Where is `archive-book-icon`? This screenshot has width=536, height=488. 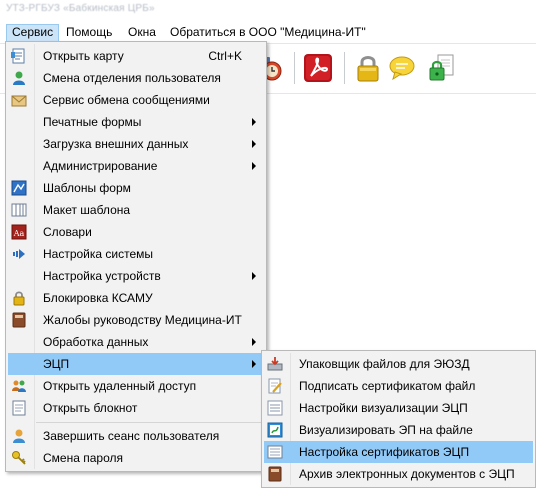 archive-book-icon is located at coordinates (275, 474).